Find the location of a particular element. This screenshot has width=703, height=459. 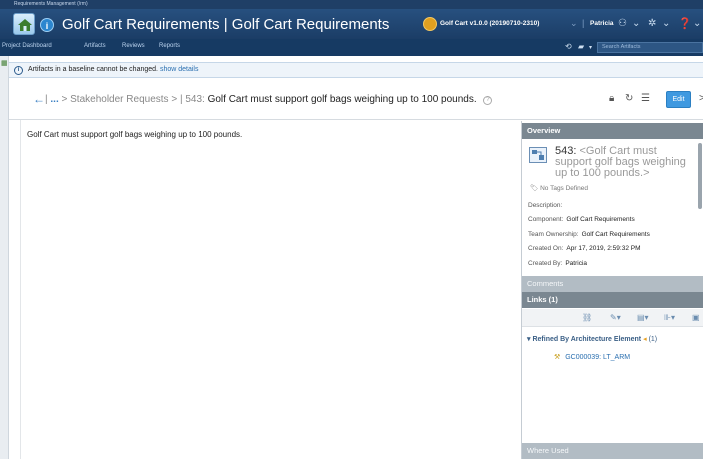

lock-icon: 🔒︎ is located at coordinates (612, 98).